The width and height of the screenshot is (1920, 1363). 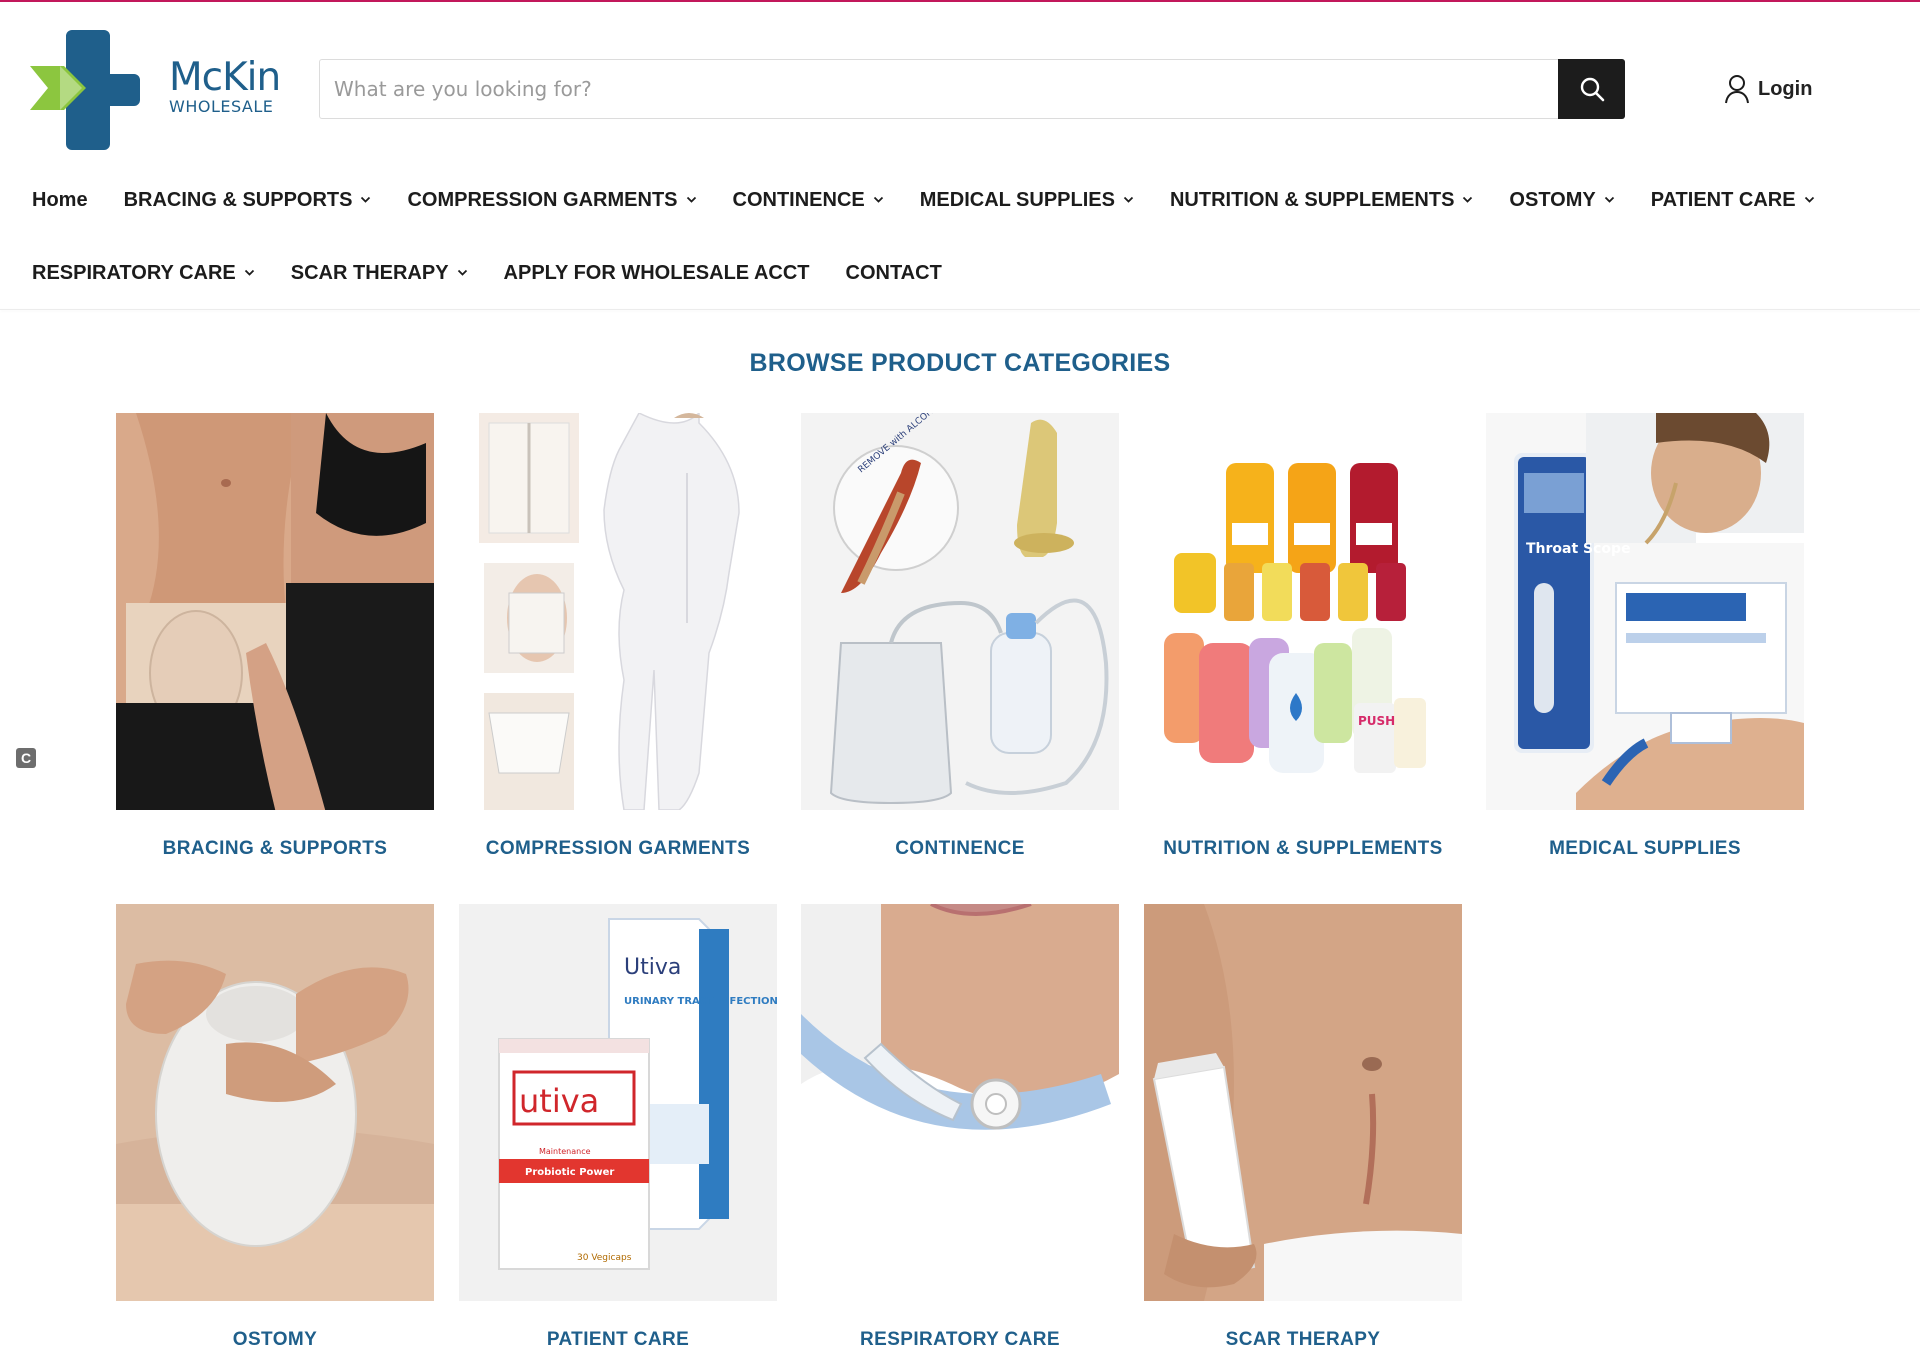 I want to click on top-accent-line, so click(x=960, y=1).